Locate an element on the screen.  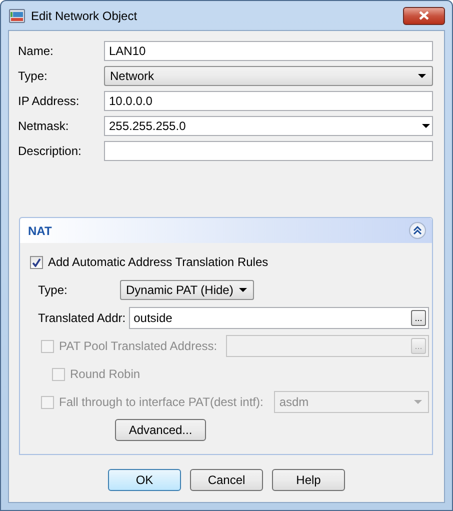
type-dropdown: Dynamic PAT (Hide) is located at coordinates (187, 290).